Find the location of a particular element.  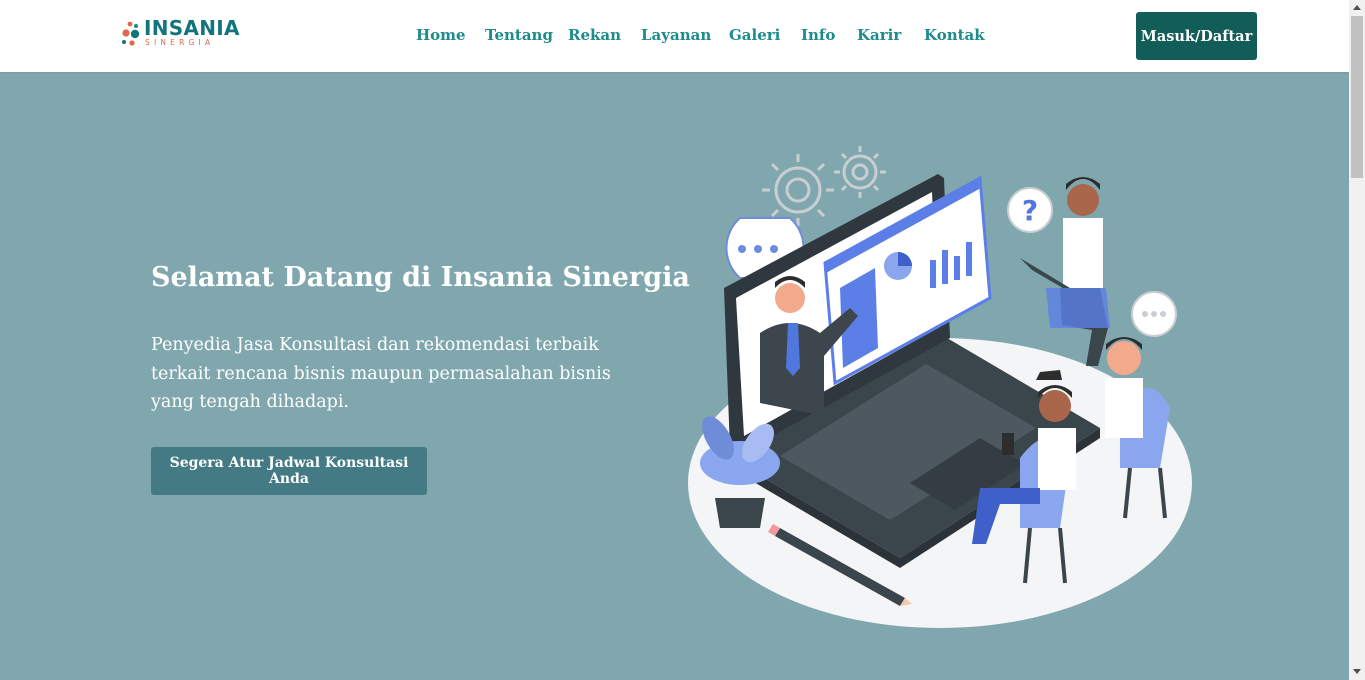

scroll-up-arrow-icon is located at coordinates (1357, 7).